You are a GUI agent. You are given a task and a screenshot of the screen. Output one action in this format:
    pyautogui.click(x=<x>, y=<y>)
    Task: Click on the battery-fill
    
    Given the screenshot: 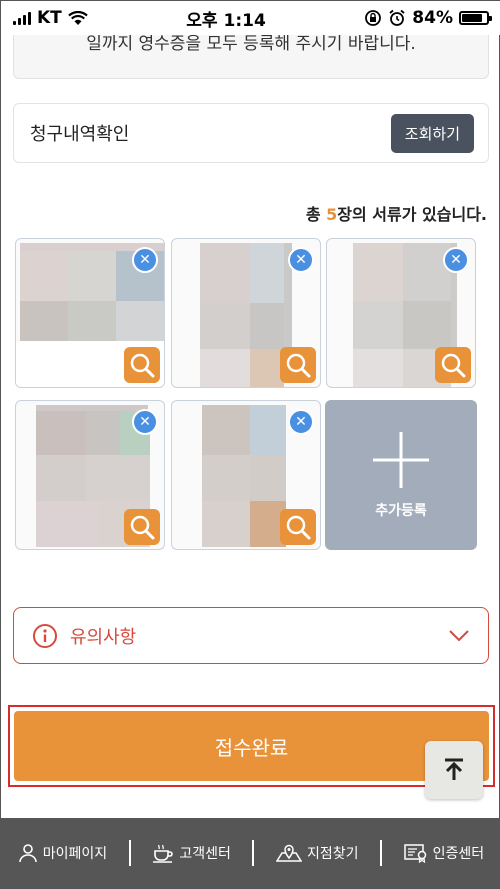 What is the action you would take?
    pyautogui.click(x=472, y=18)
    